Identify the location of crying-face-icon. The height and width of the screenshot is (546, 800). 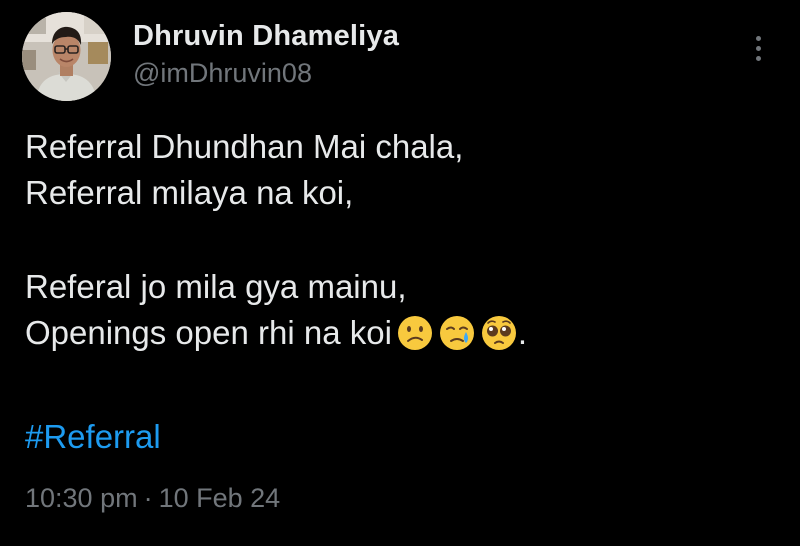
(457, 339).